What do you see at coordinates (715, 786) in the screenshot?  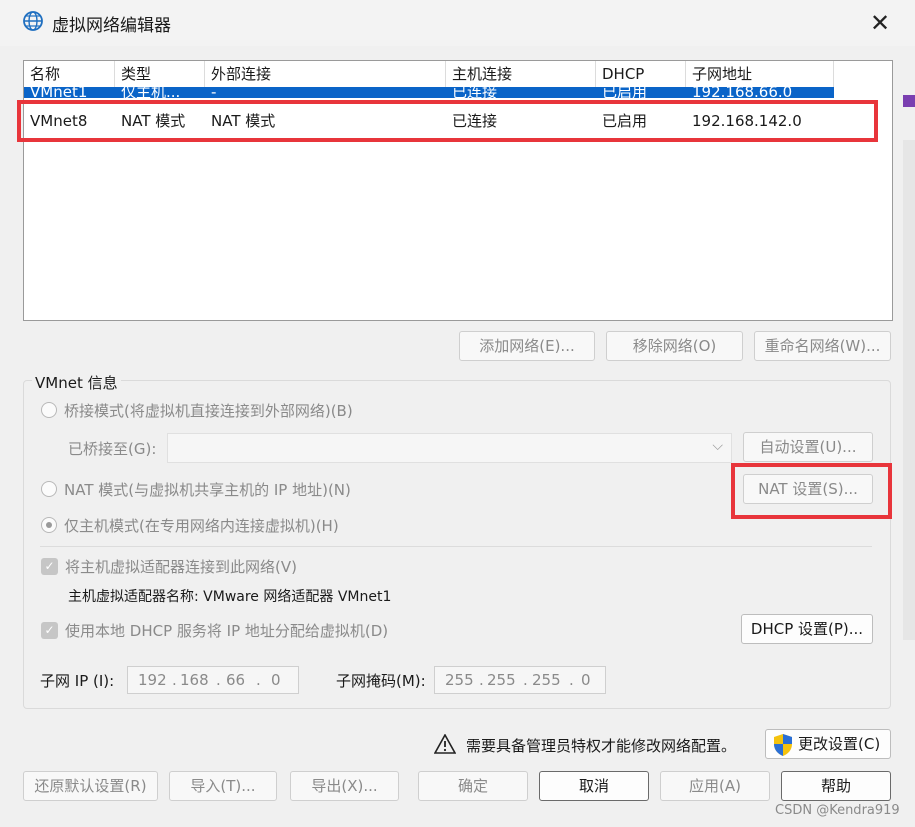 I see `apply-button: 应用(A)` at bounding box center [715, 786].